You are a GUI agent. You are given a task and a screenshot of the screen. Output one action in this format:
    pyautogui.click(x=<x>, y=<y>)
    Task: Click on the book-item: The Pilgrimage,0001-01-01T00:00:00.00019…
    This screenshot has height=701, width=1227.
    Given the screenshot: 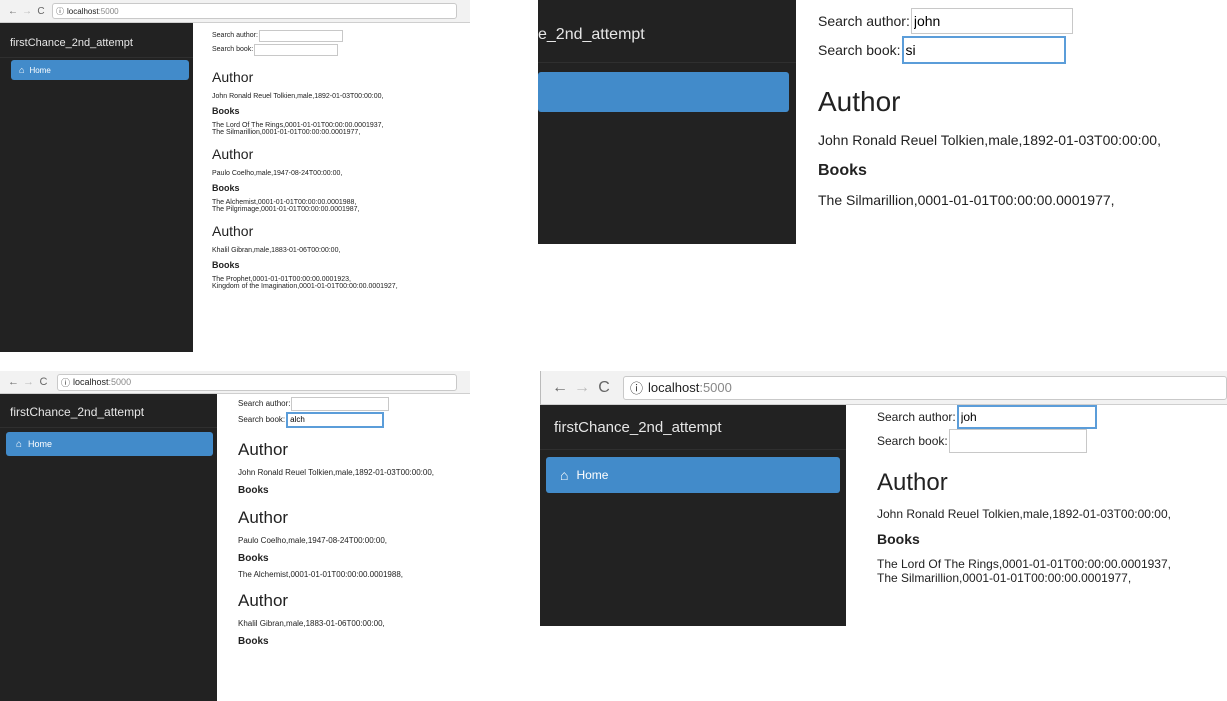 What is the action you would take?
    pyautogui.click(x=286, y=209)
    